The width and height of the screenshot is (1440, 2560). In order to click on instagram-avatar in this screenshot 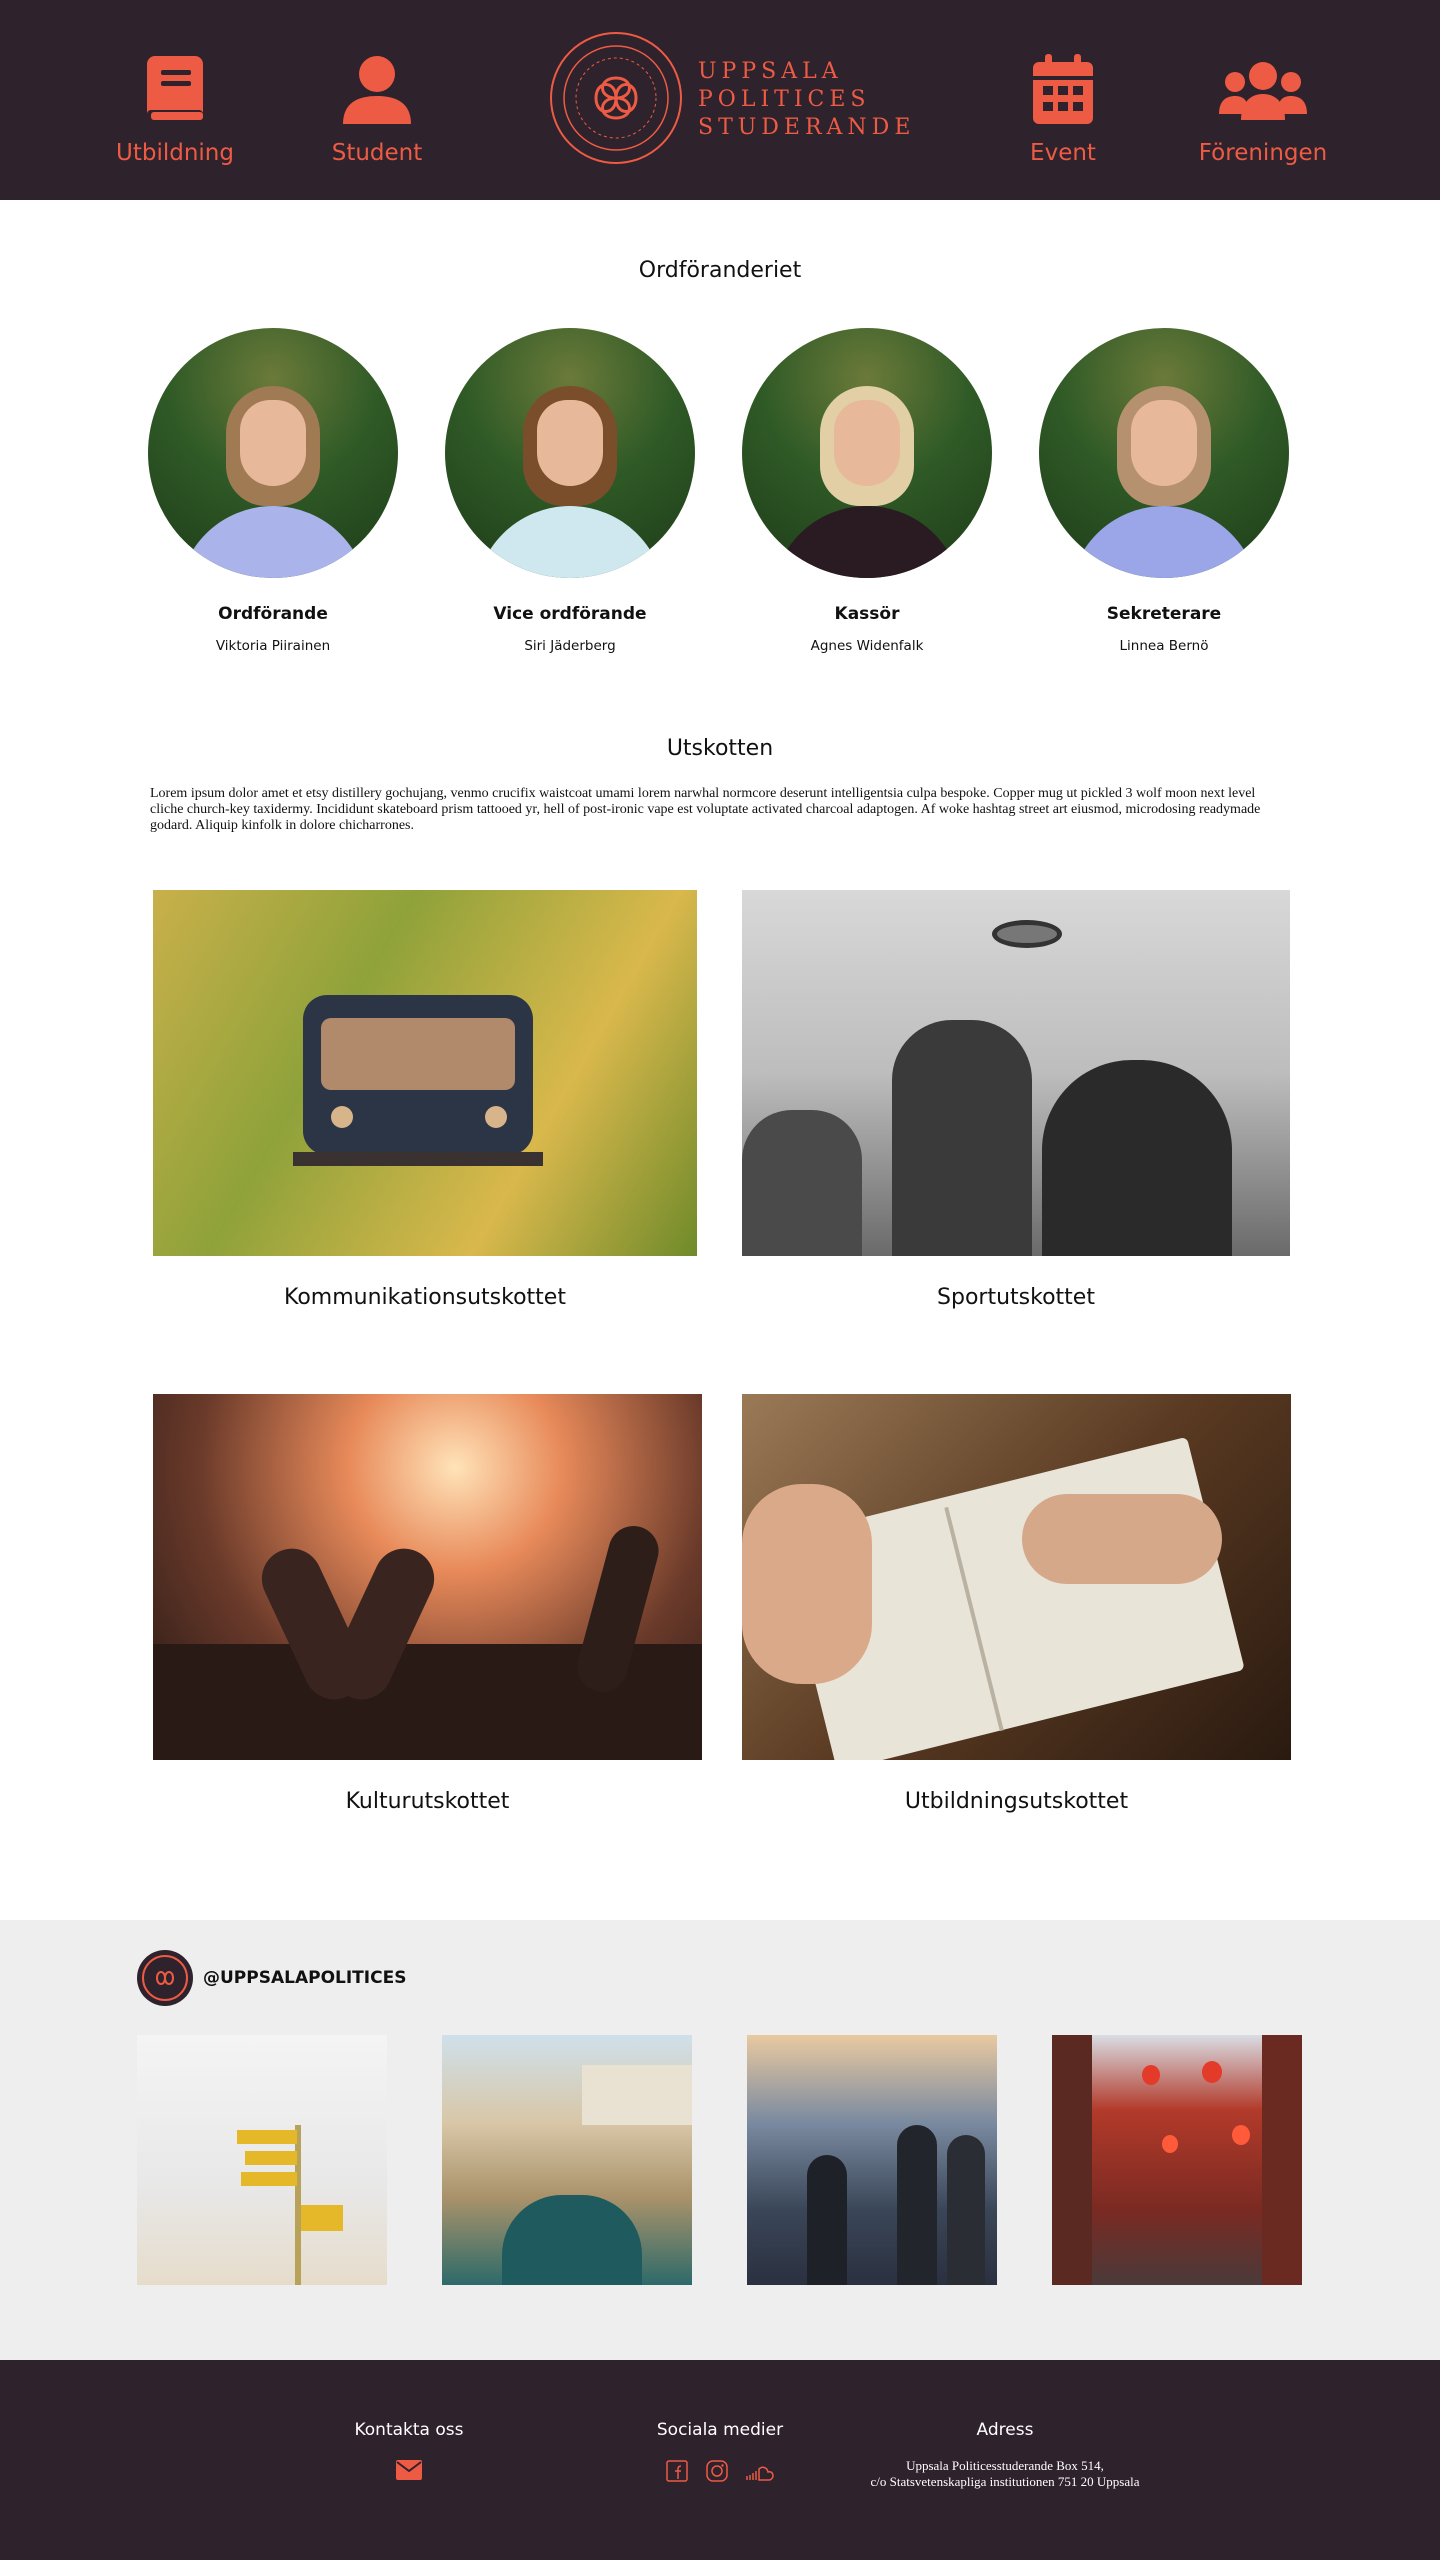, I will do `click(165, 1978)`.